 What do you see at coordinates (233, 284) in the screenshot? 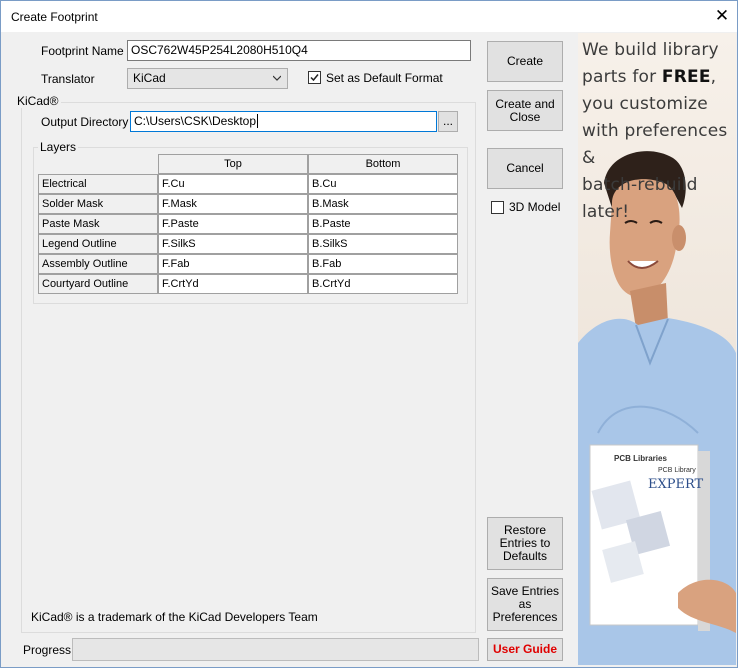
I see `top-layer-cell: F.CrtYd` at bounding box center [233, 284].